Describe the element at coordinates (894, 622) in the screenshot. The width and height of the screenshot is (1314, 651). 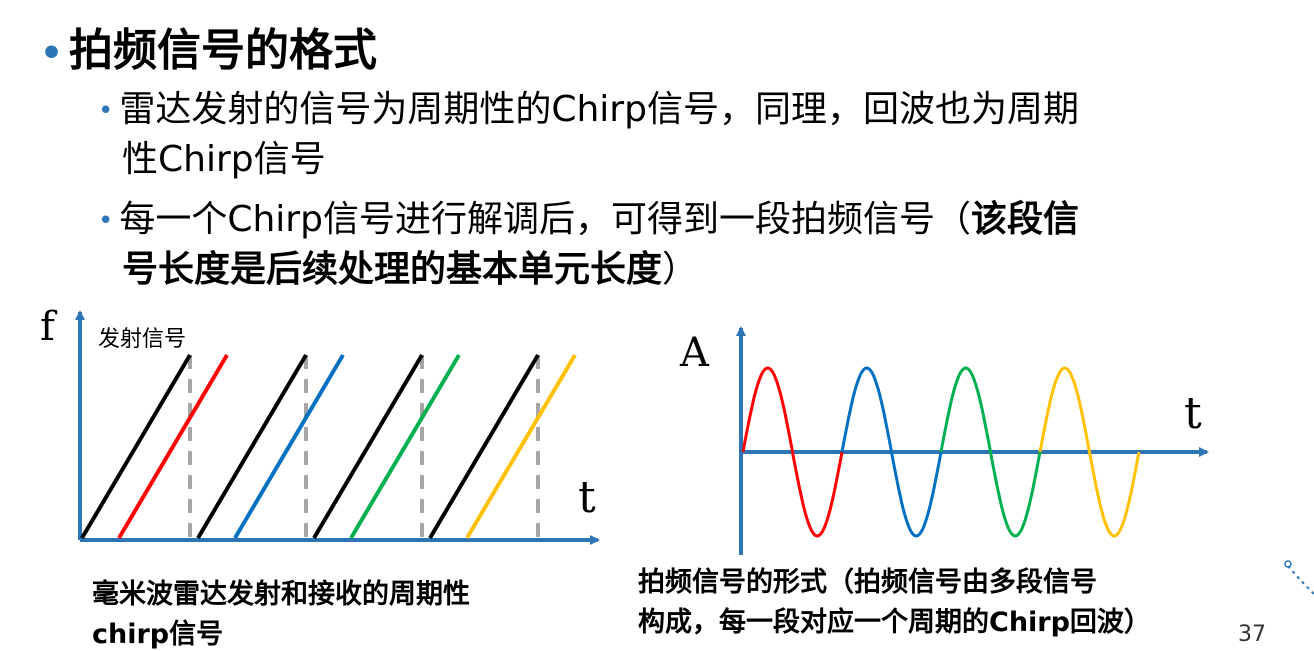
I see `right-caption-line-2: 构成，每一段对应一个周期的Chirp回波）` at that location.